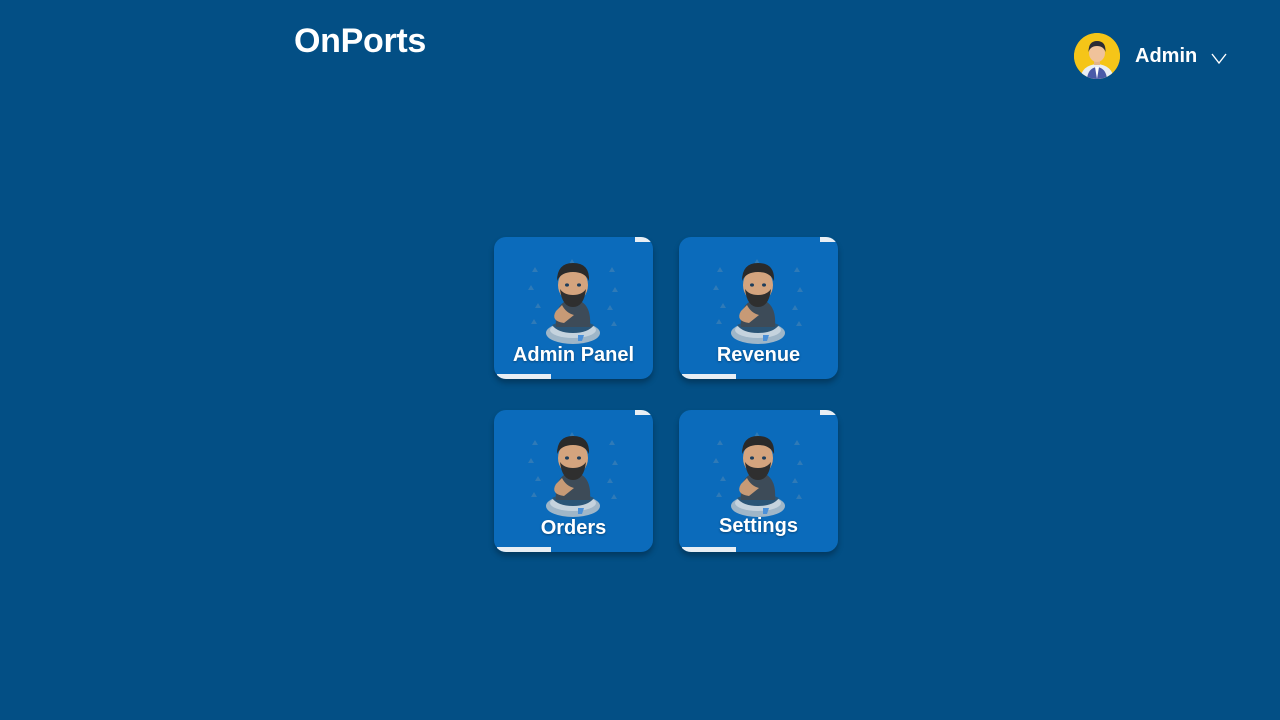  What do you see at coordinates (758, 526) in the screenshot?
I see `tile-label: Settings` at bounding box center [758, 526].